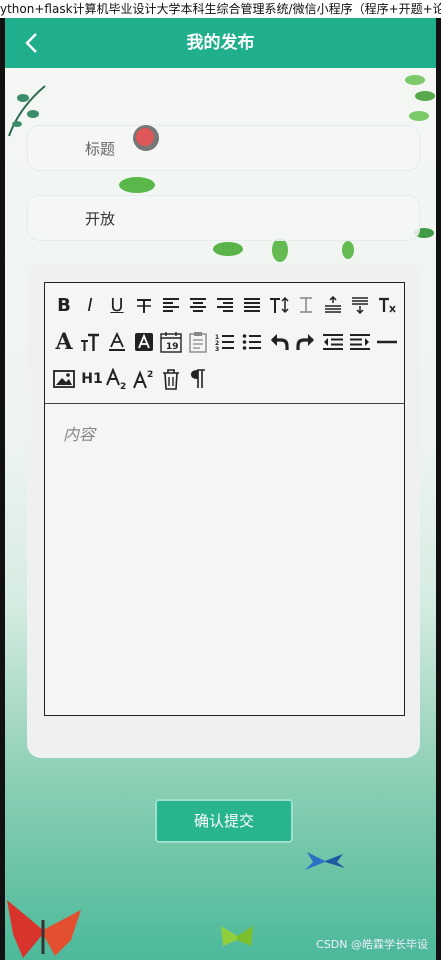 This screenshot has width=441, height=960. I want to click on ordered-list-icon: 123, so click(225, 342).